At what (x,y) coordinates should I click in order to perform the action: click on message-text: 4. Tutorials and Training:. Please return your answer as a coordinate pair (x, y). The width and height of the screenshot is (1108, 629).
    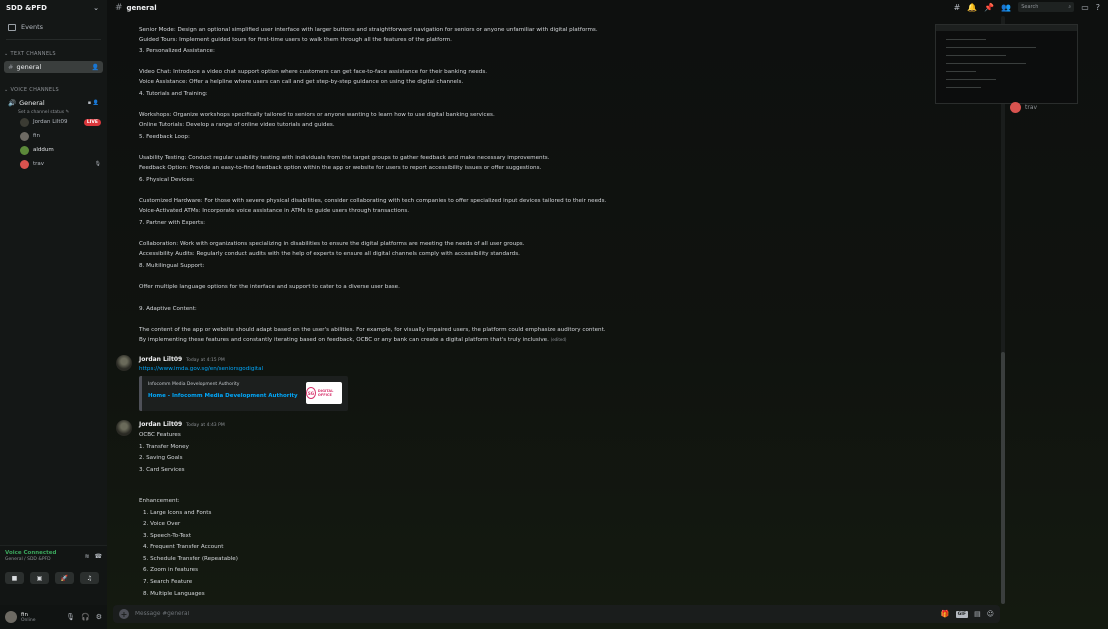
    Looking at the image, I should click on (173, 94).